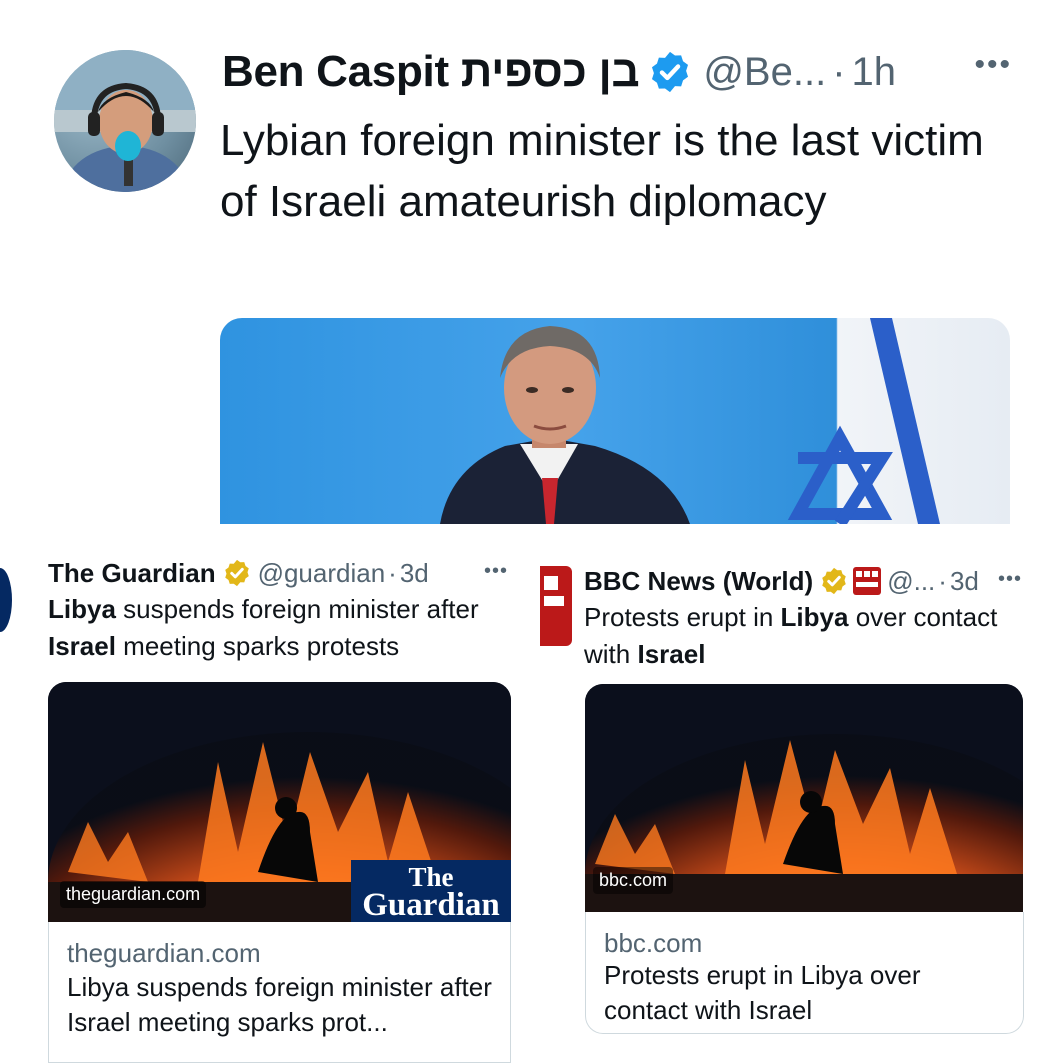  What do you see at coordinates (133, 894) in the screenshot?
I see `guardian-domain-chip: theguardian.com` at bounding box center [133, 894].